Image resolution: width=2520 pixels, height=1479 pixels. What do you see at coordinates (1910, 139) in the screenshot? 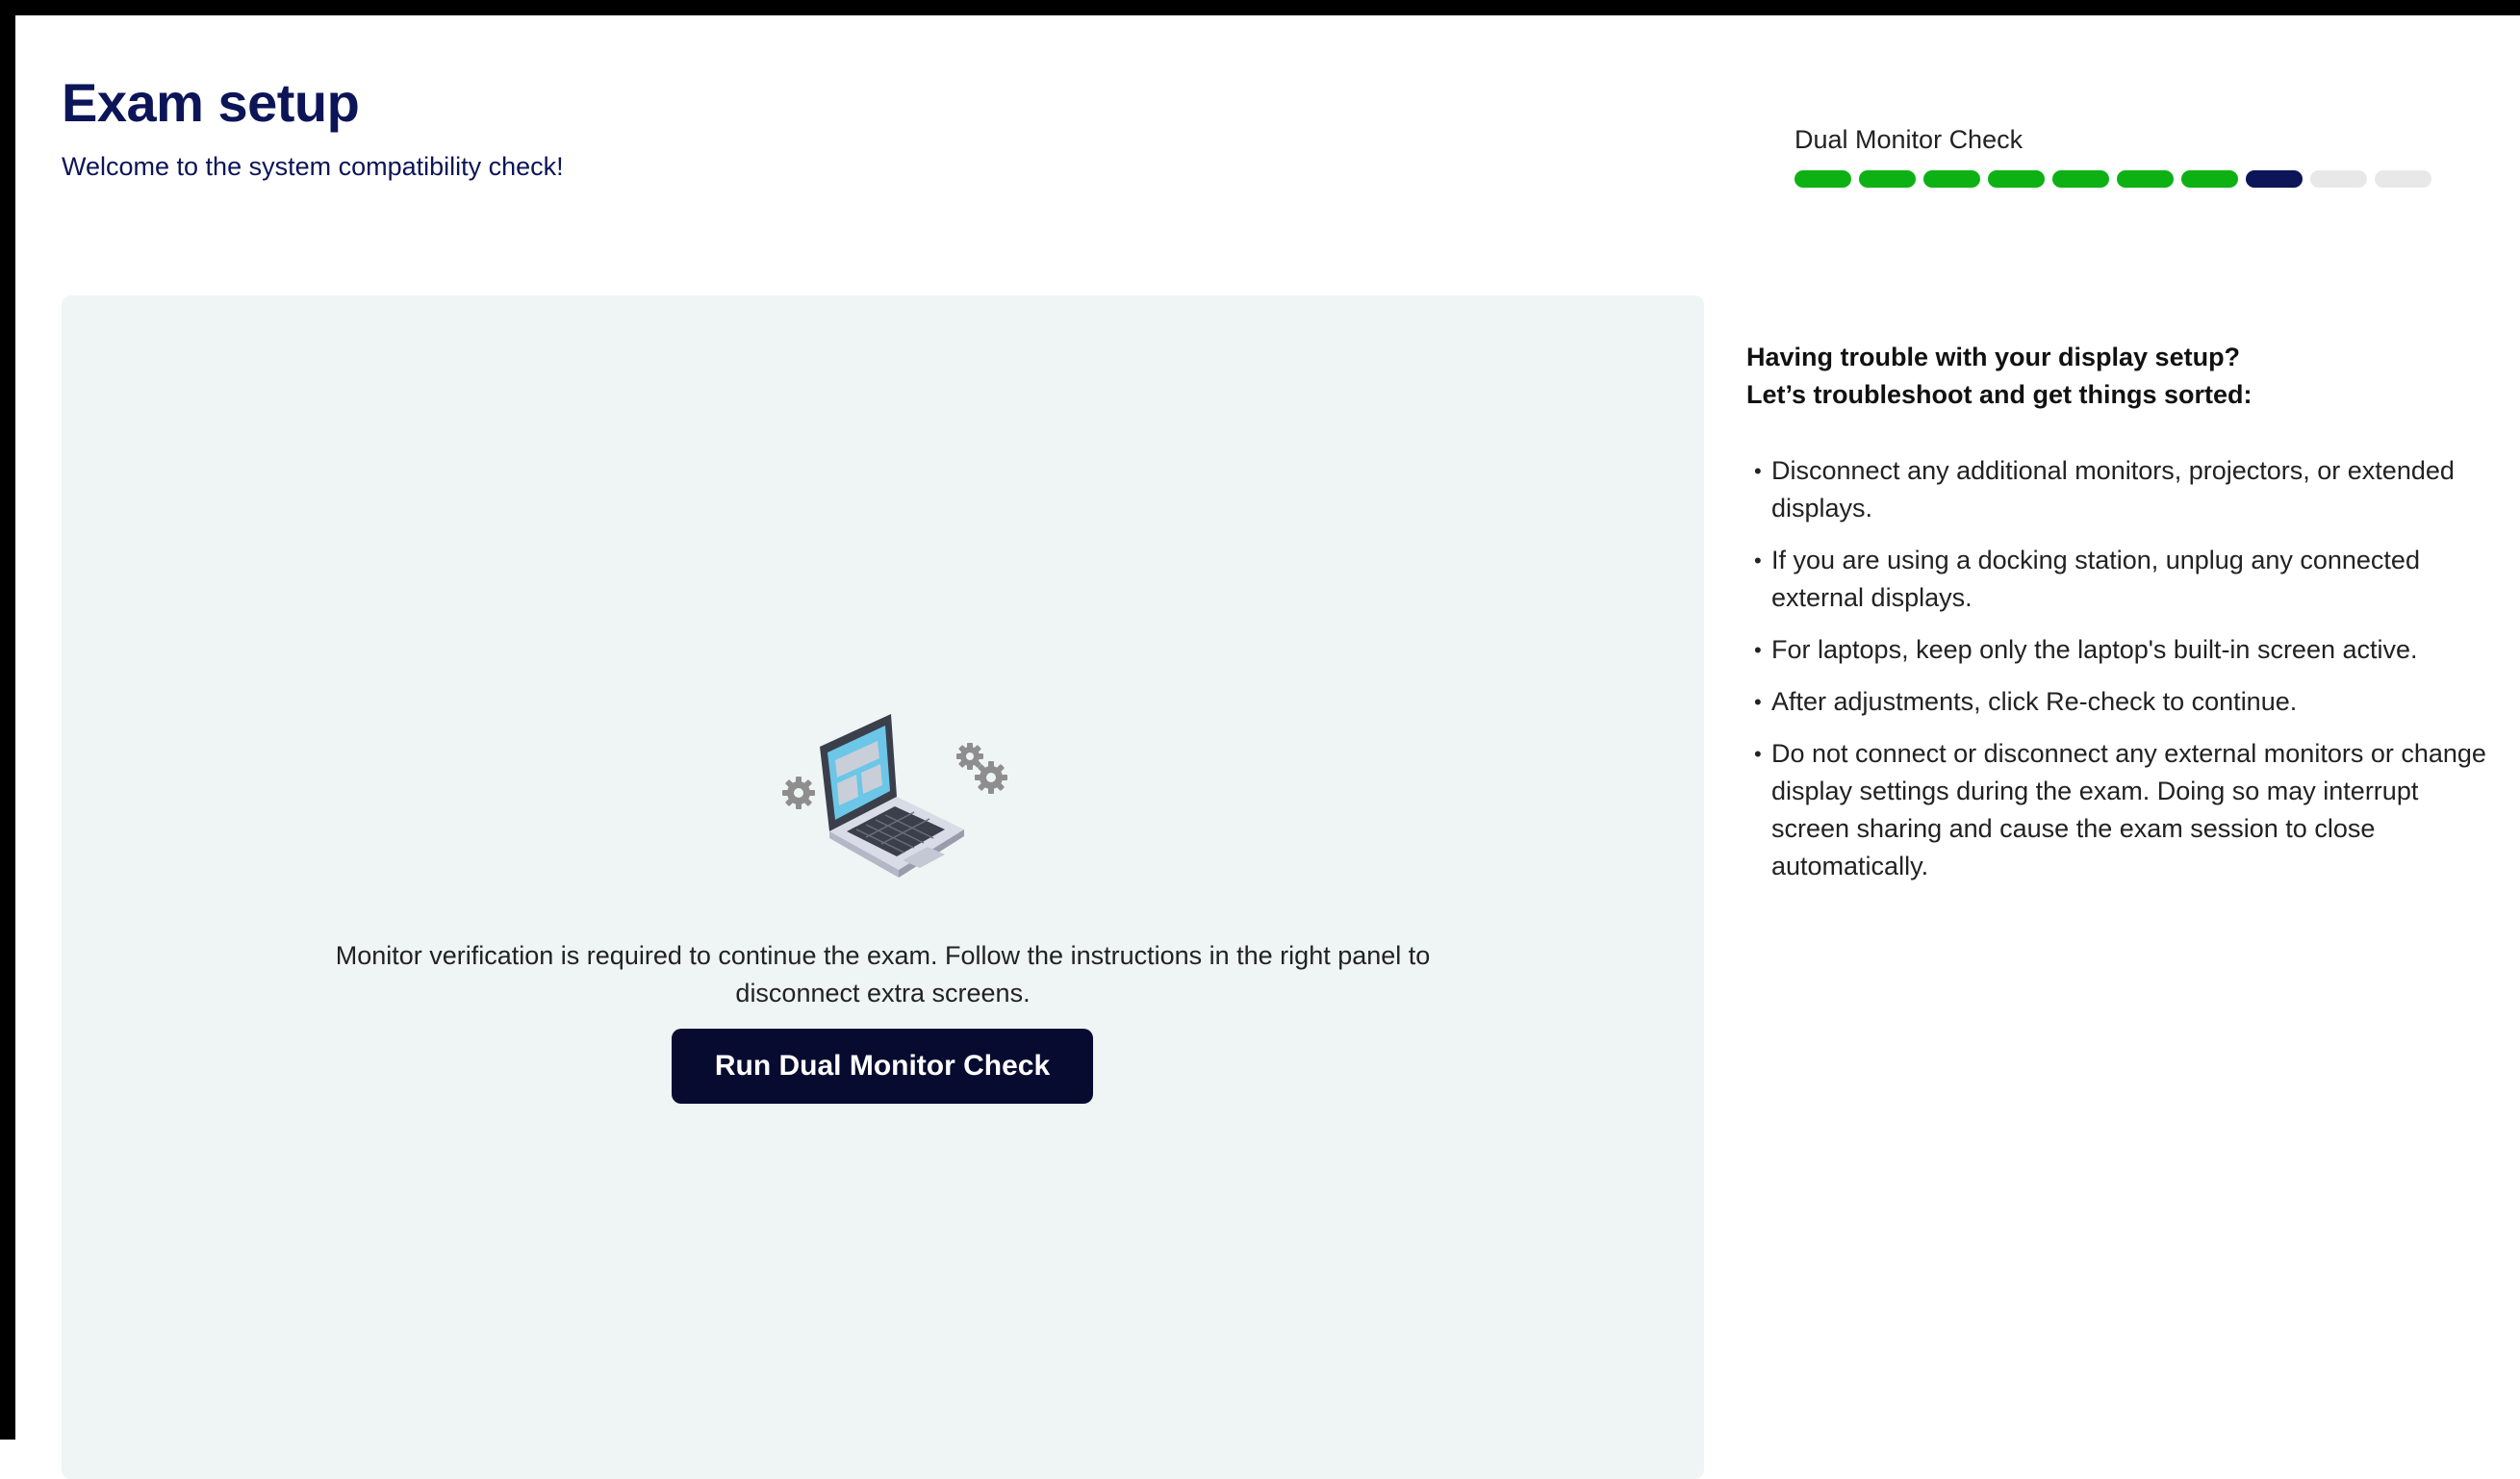
I see `progress-step-label: Dual Monitor Check` at bounding box center [1910, 139].